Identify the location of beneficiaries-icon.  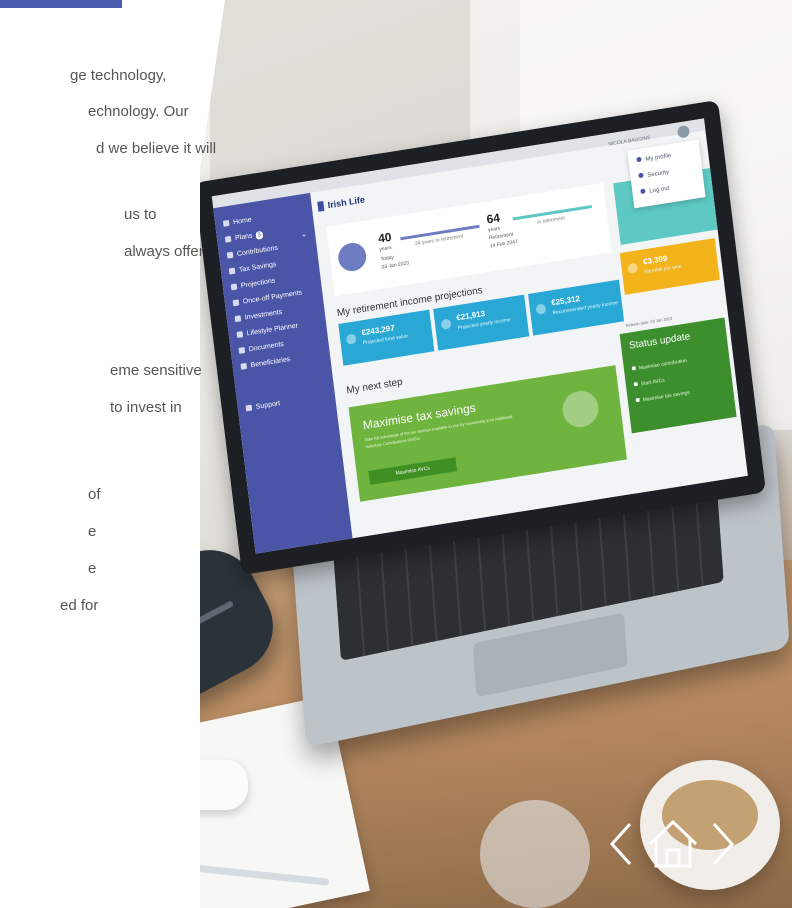
(244, 366).